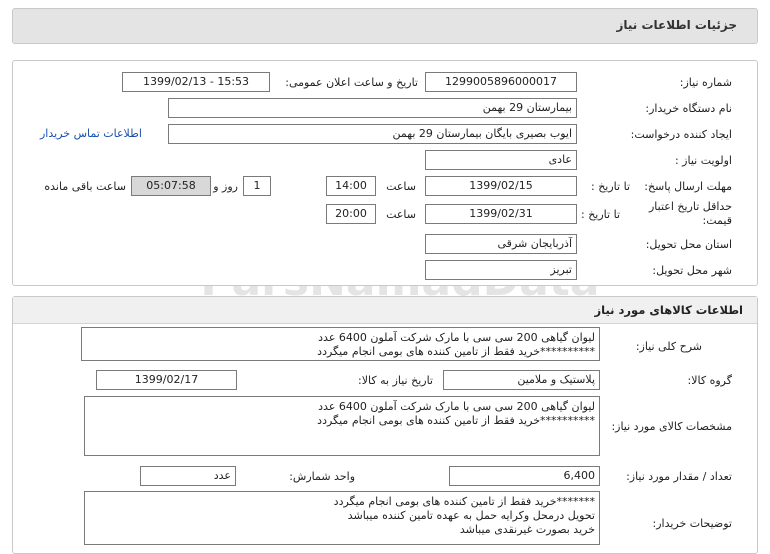 Image resolution: width=770 pixels, height=554 pixels. I want to click on deadline-time-field: 14:00, so click(351, 186).